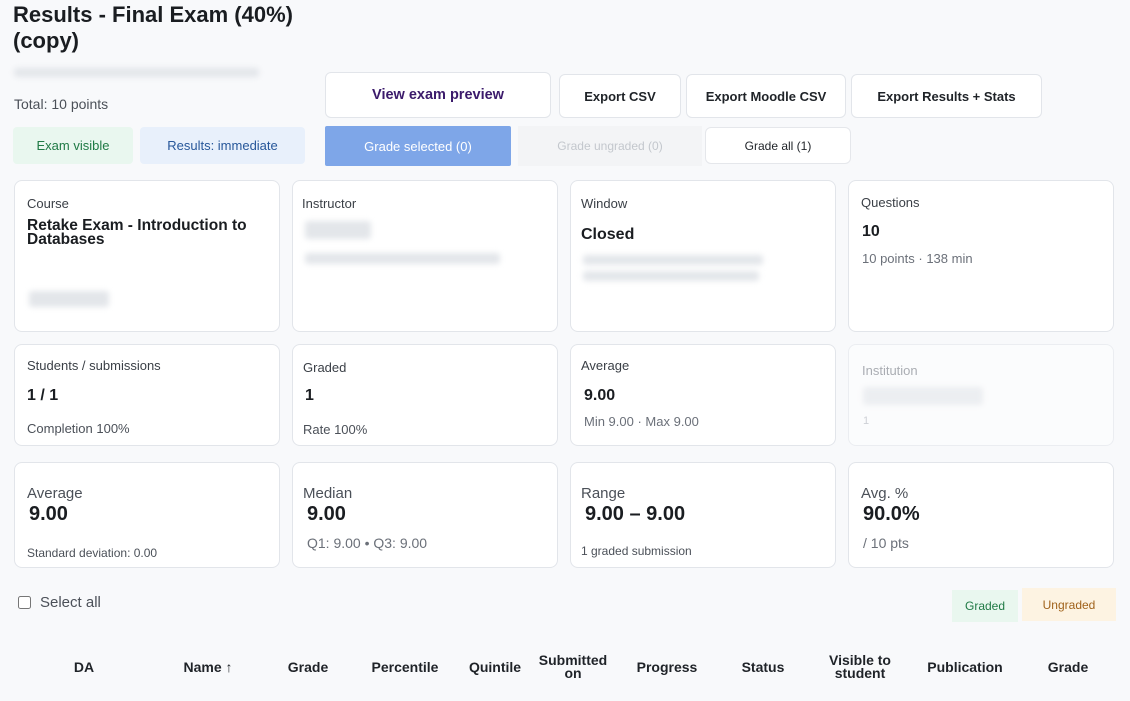  I want to click on instructor-card: Instructor, so click(425, 256).